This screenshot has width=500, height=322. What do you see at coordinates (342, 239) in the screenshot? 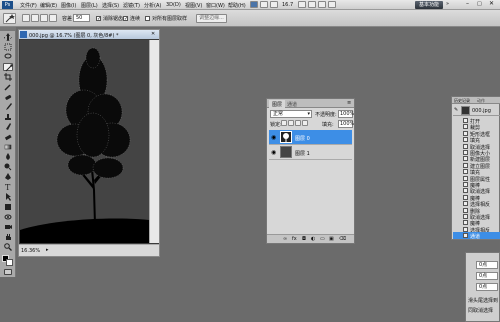
I see `delete-layer-icon: ⌫` at bounding box center [342, 239].